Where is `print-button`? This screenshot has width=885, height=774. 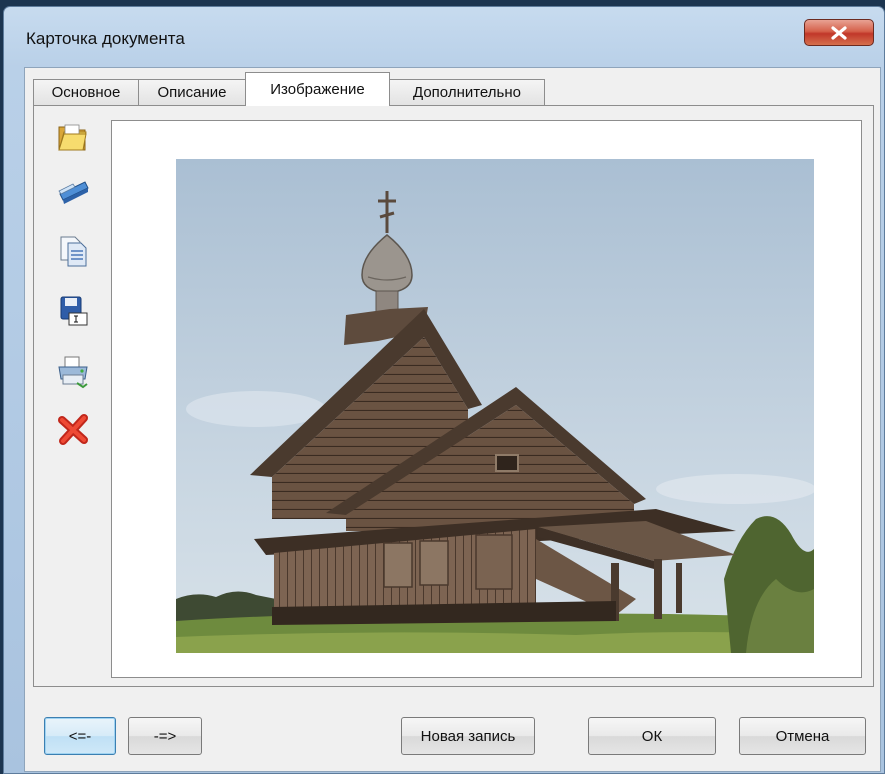
print-button is located at coordinates (73, 371).